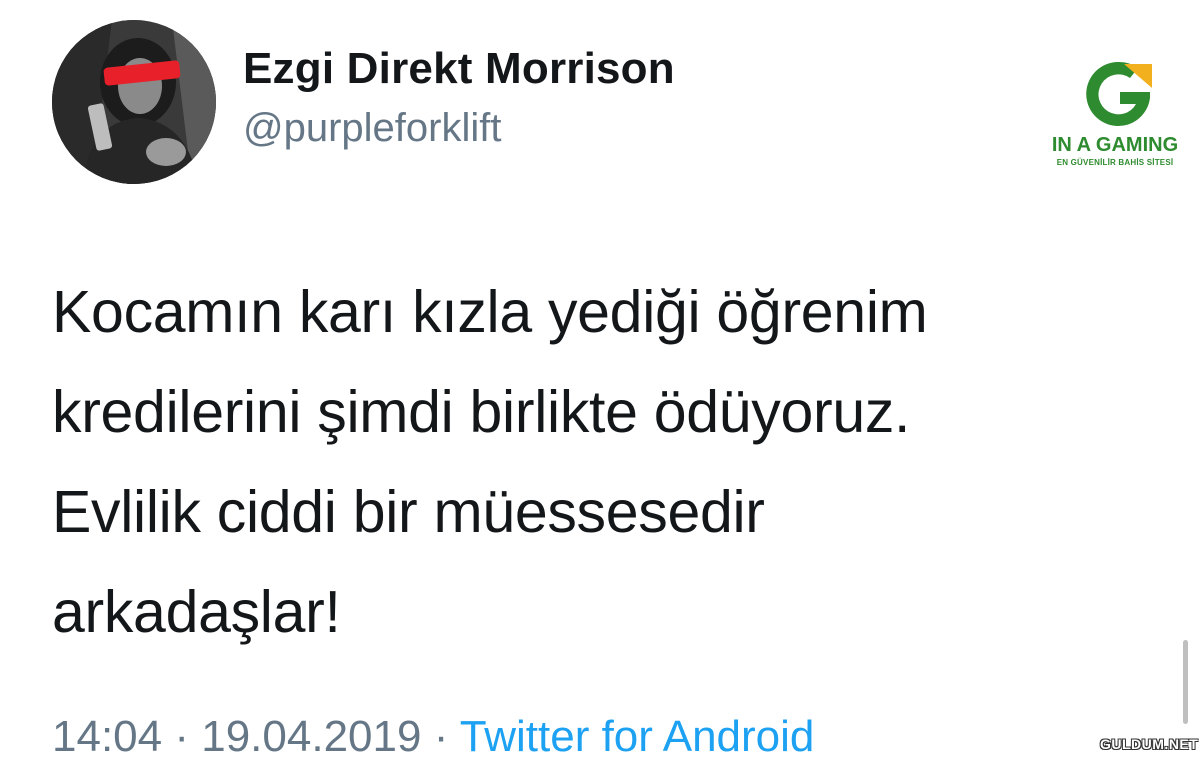  Describe the element at coordinates (372, 128) in the screenshot. I see `user-handle: @purpleforklift` at that location.